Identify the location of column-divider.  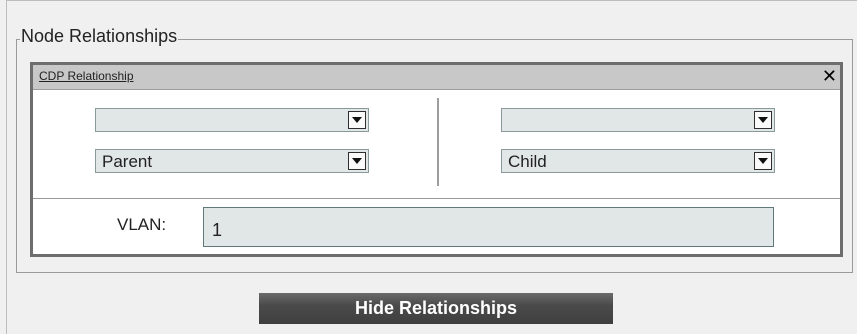
(438, 142).